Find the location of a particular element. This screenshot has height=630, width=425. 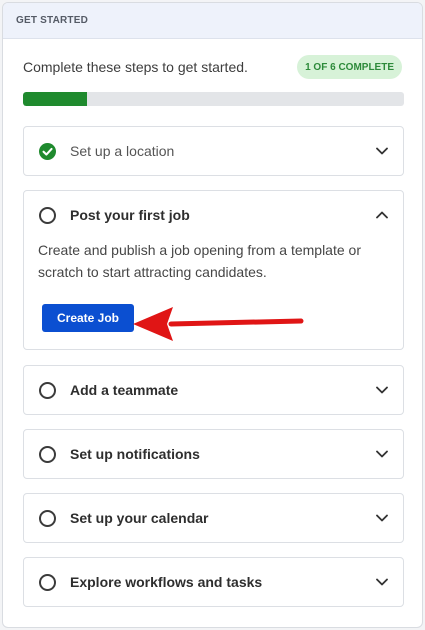

step-header: Post your first job is located at coordinates (213, 215).